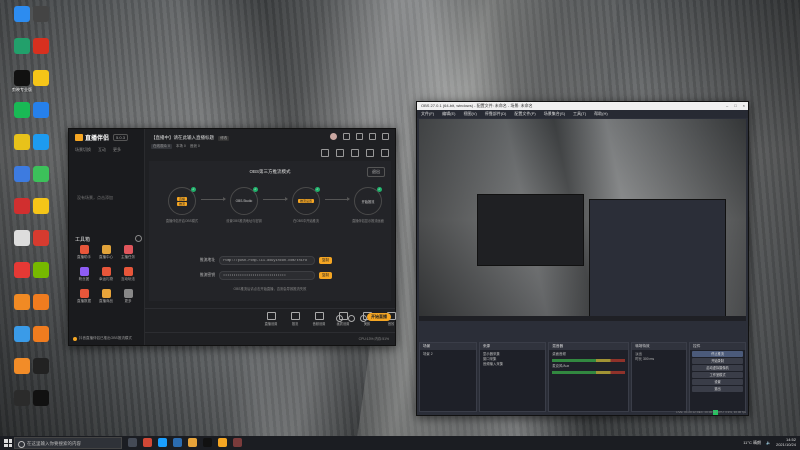 The width and height of the screenshot is (800, 450). What do you see at coordinates (717, 382) in the screenshot?
I see `settings-button: 设置` at bounding box center [717, 382].